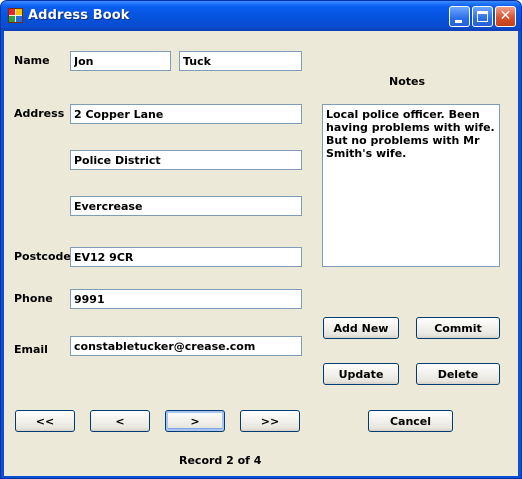 Image resolution: width=522 pixels, height=479 pixels. I want to click on title-bar: Address Book ✕, so click(261, 16).